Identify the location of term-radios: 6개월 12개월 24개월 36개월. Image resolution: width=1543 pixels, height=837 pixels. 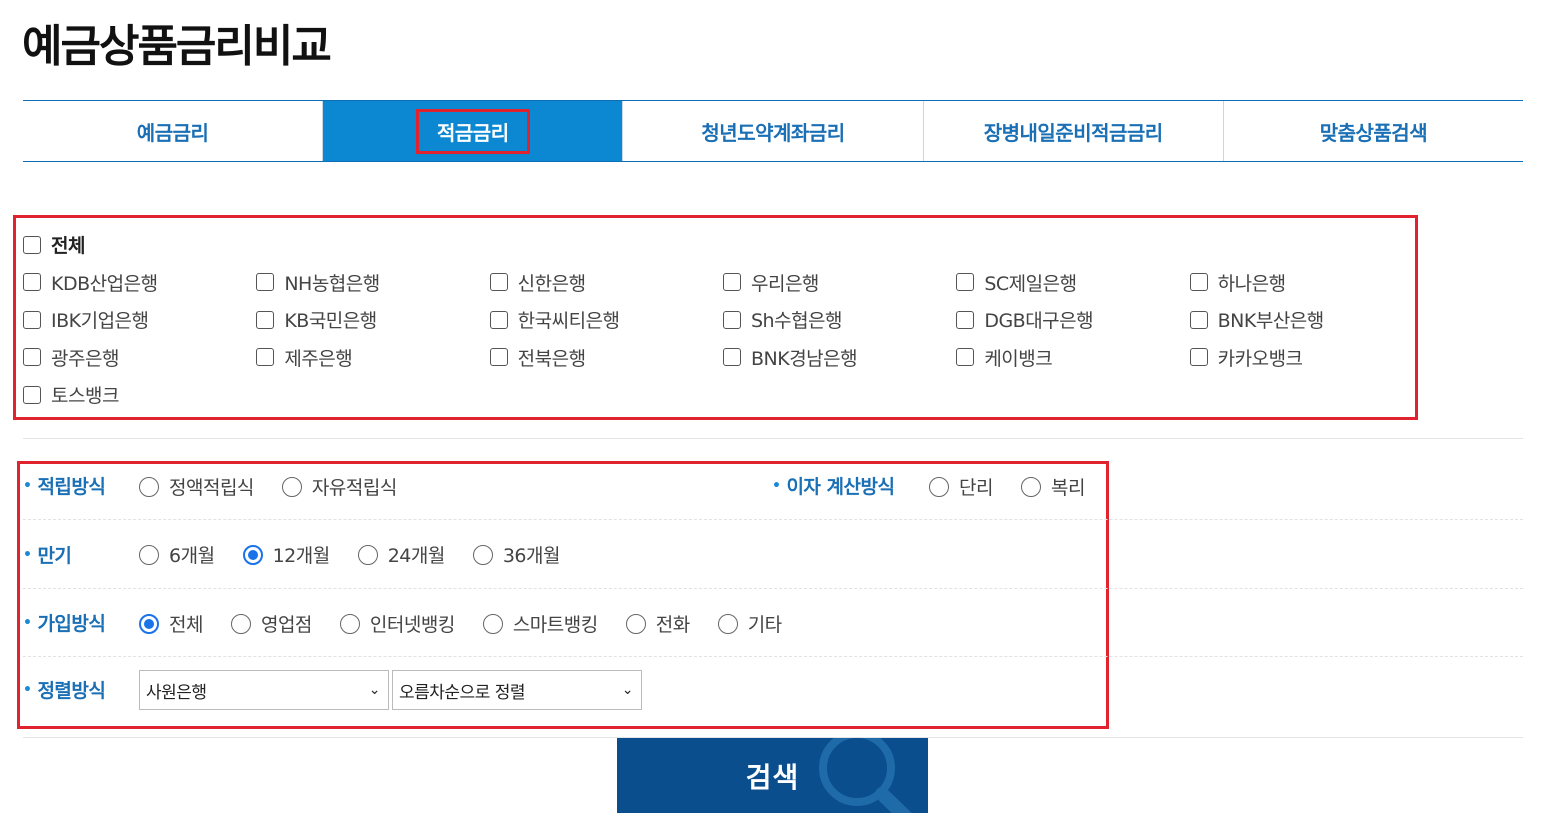
(363, 554).